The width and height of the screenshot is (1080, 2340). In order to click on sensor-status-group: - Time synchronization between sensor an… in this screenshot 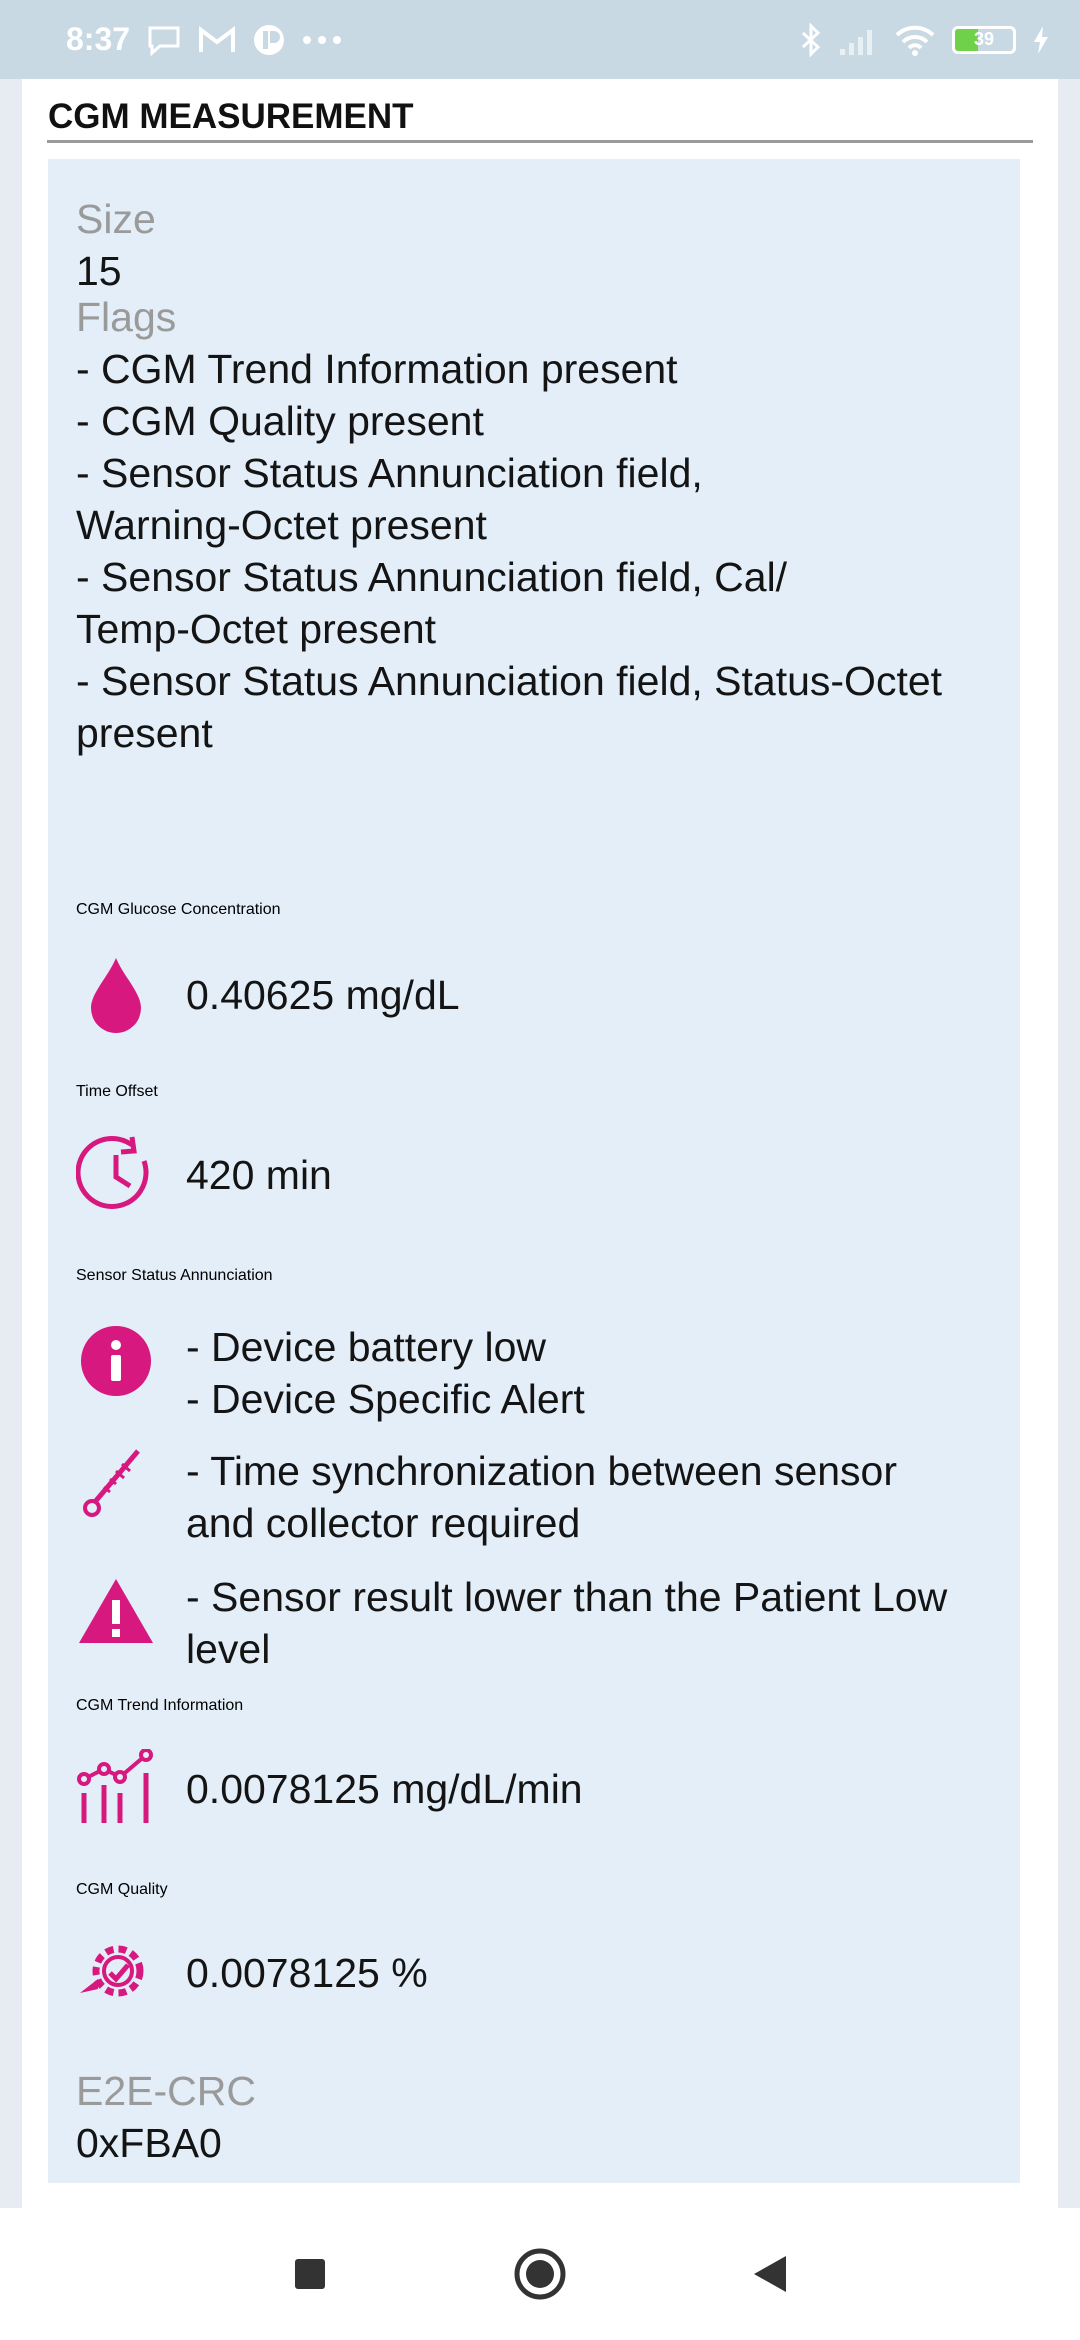, I will do `click(541, 1497)`.